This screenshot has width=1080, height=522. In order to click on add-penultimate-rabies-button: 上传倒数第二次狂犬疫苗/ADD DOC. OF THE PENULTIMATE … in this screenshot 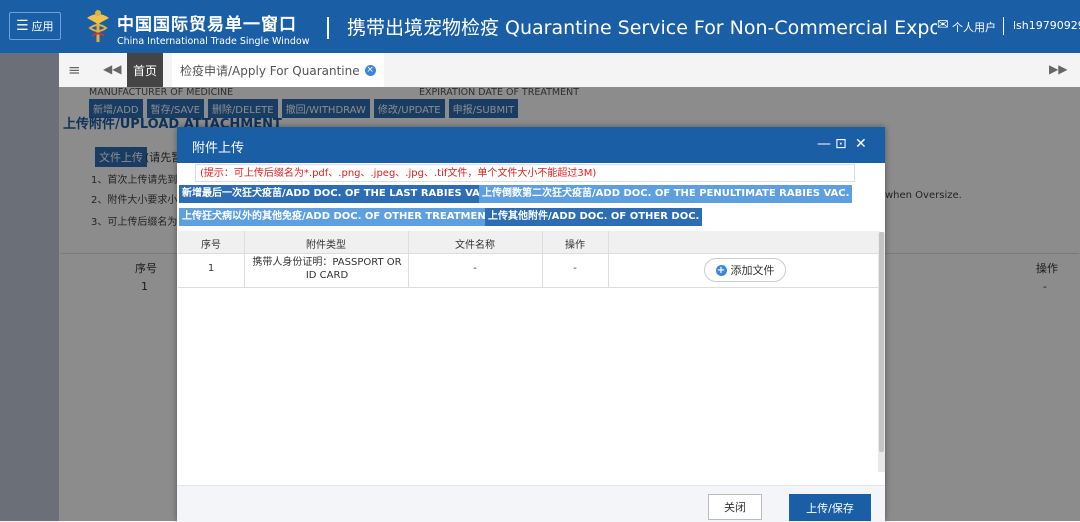, I will do `click(666, 194)`.